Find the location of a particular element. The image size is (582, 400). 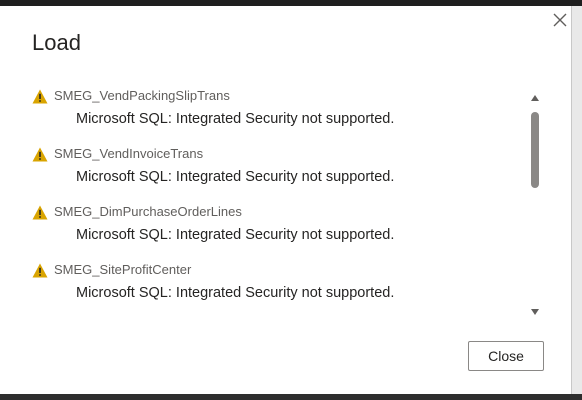

dialog-title: Load is located at coordinates (56, 42).